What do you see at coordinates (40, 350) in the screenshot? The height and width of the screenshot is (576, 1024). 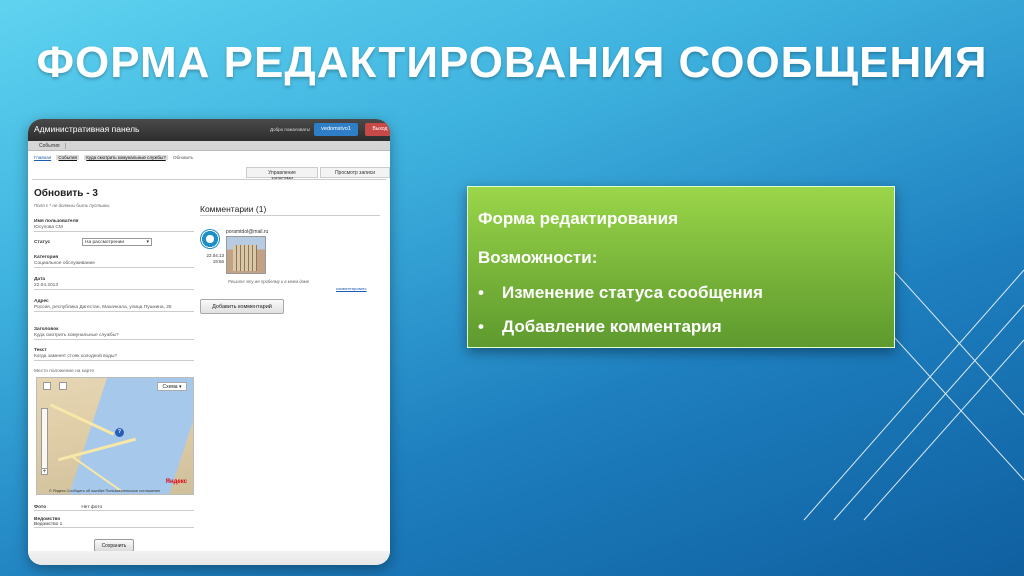 I see `field-text-label: Текст` at bounding box center [40, 350].